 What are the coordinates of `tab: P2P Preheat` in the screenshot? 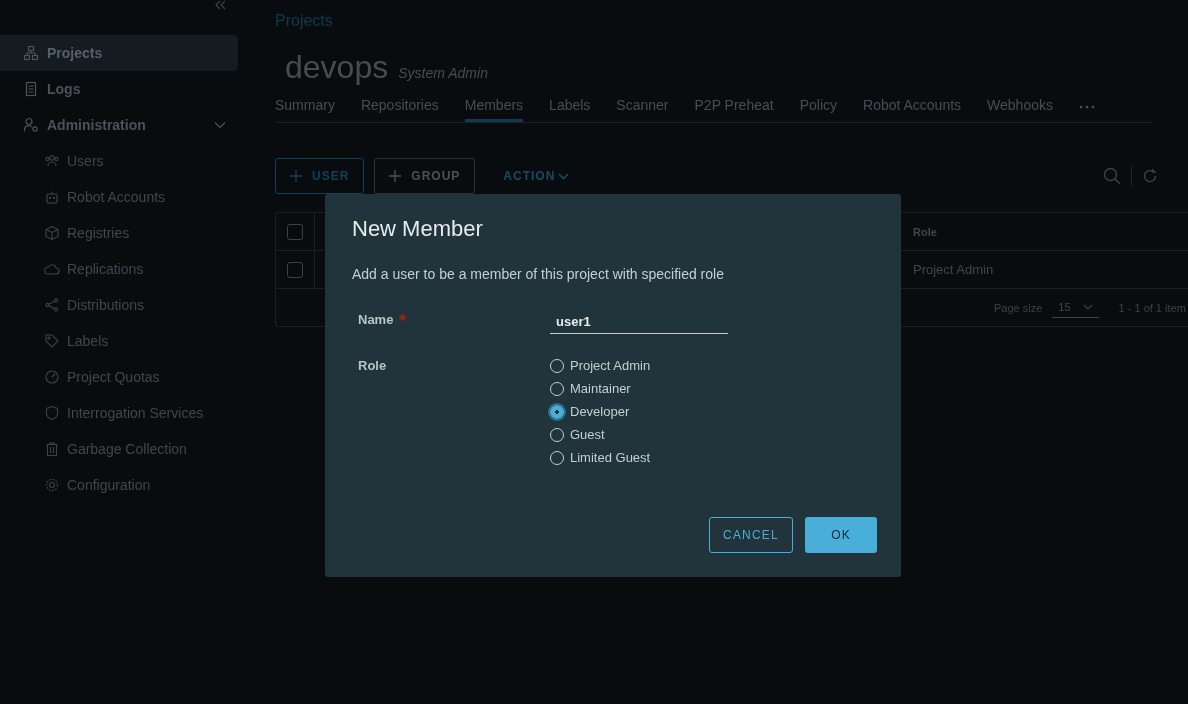 It's located at (734, 106).